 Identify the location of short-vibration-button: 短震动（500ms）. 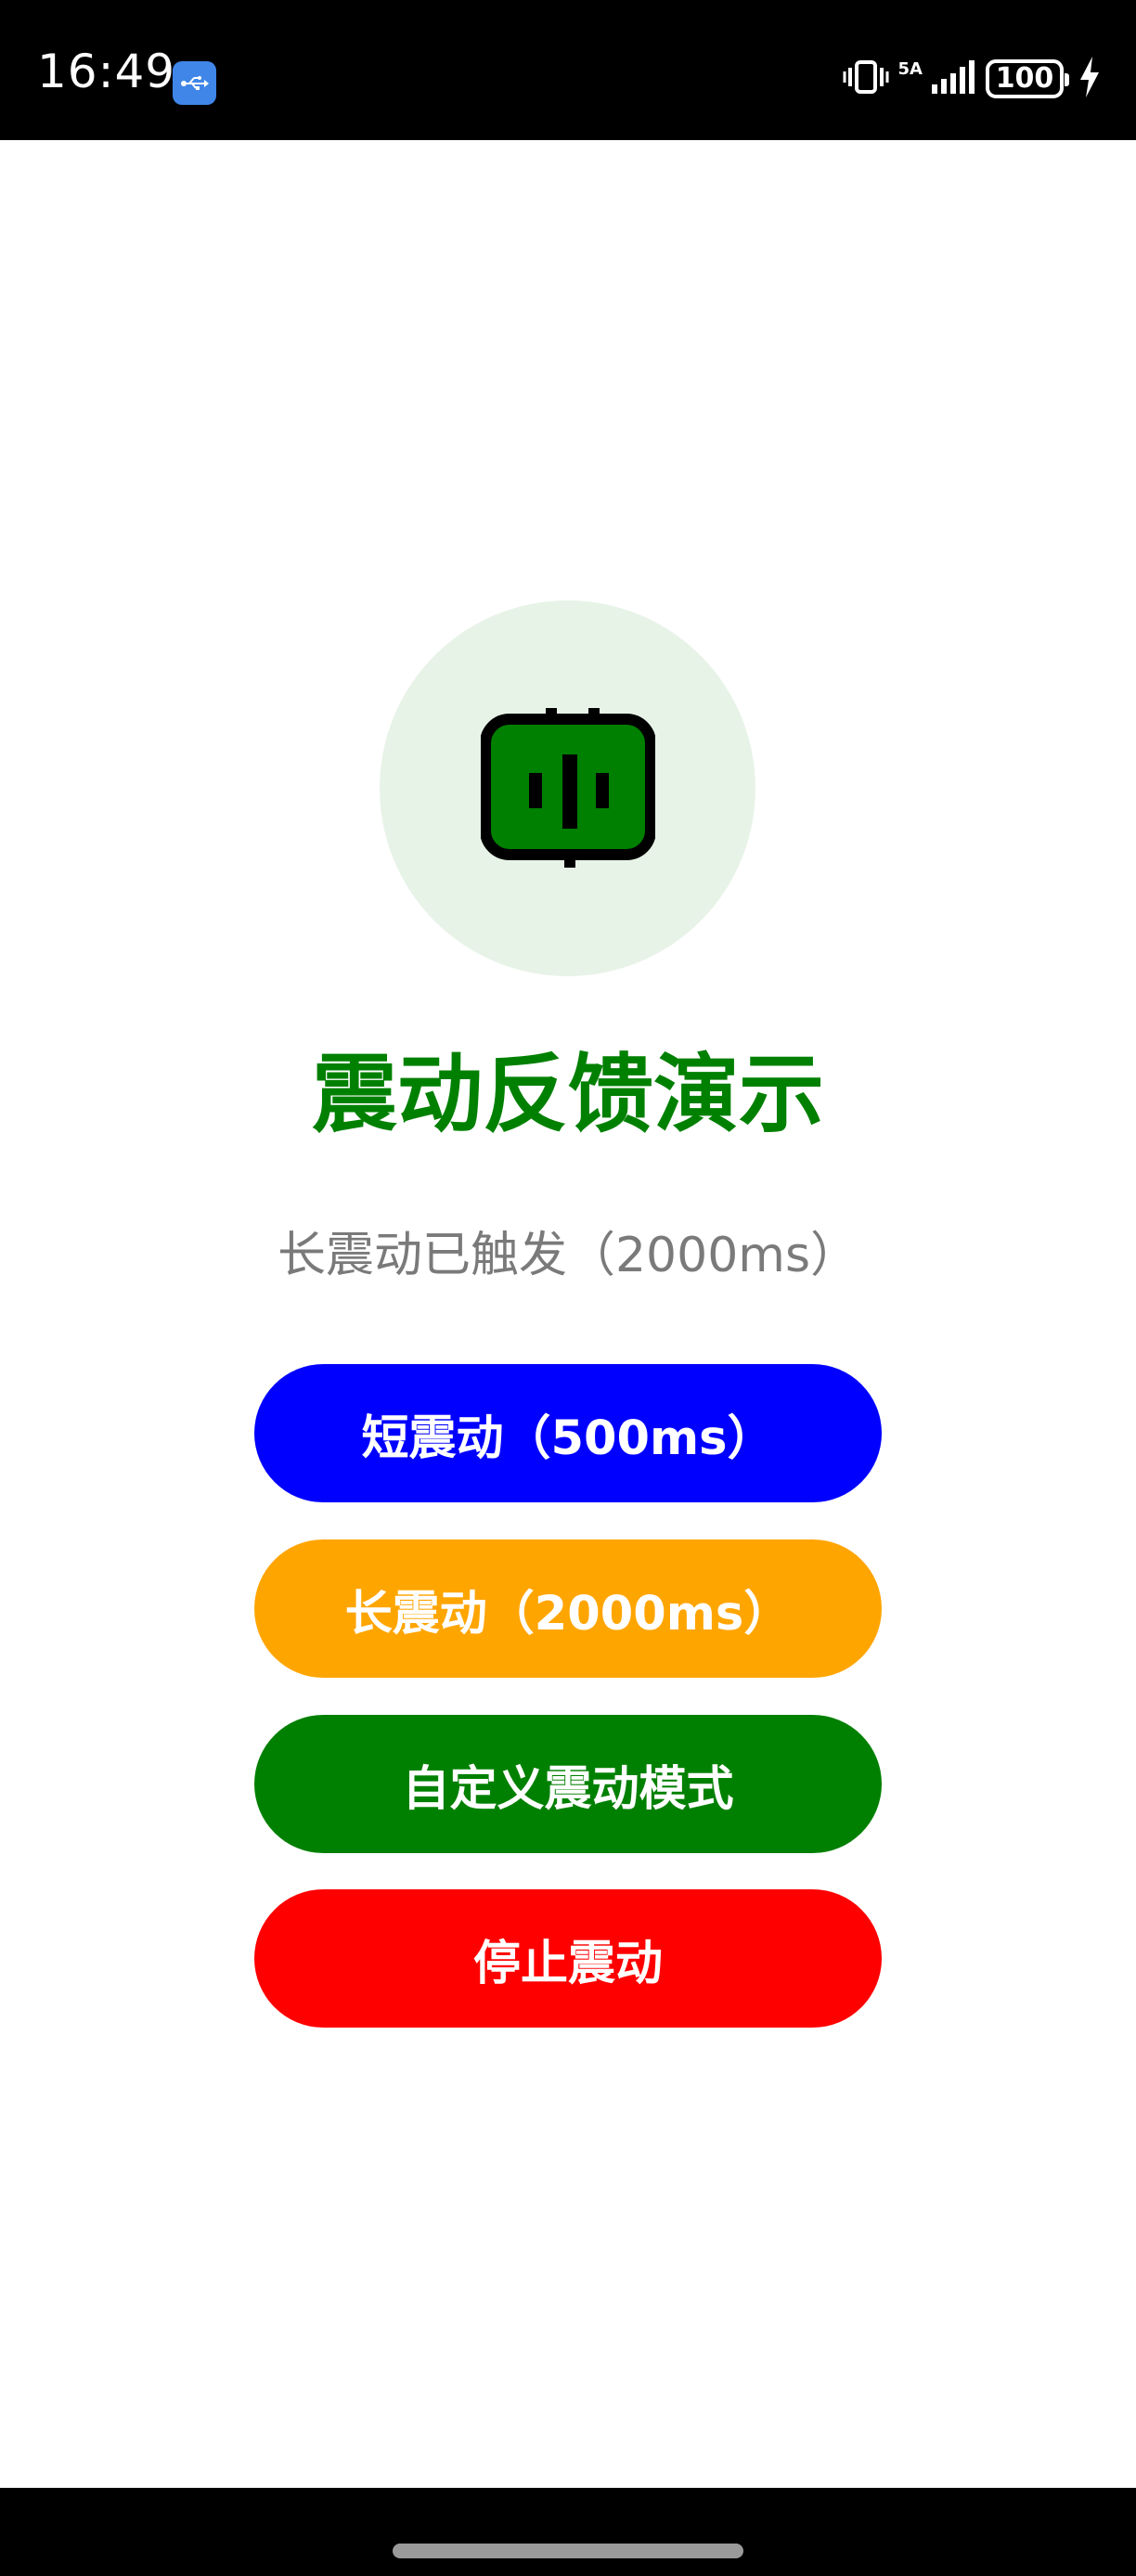
(568, 1433).